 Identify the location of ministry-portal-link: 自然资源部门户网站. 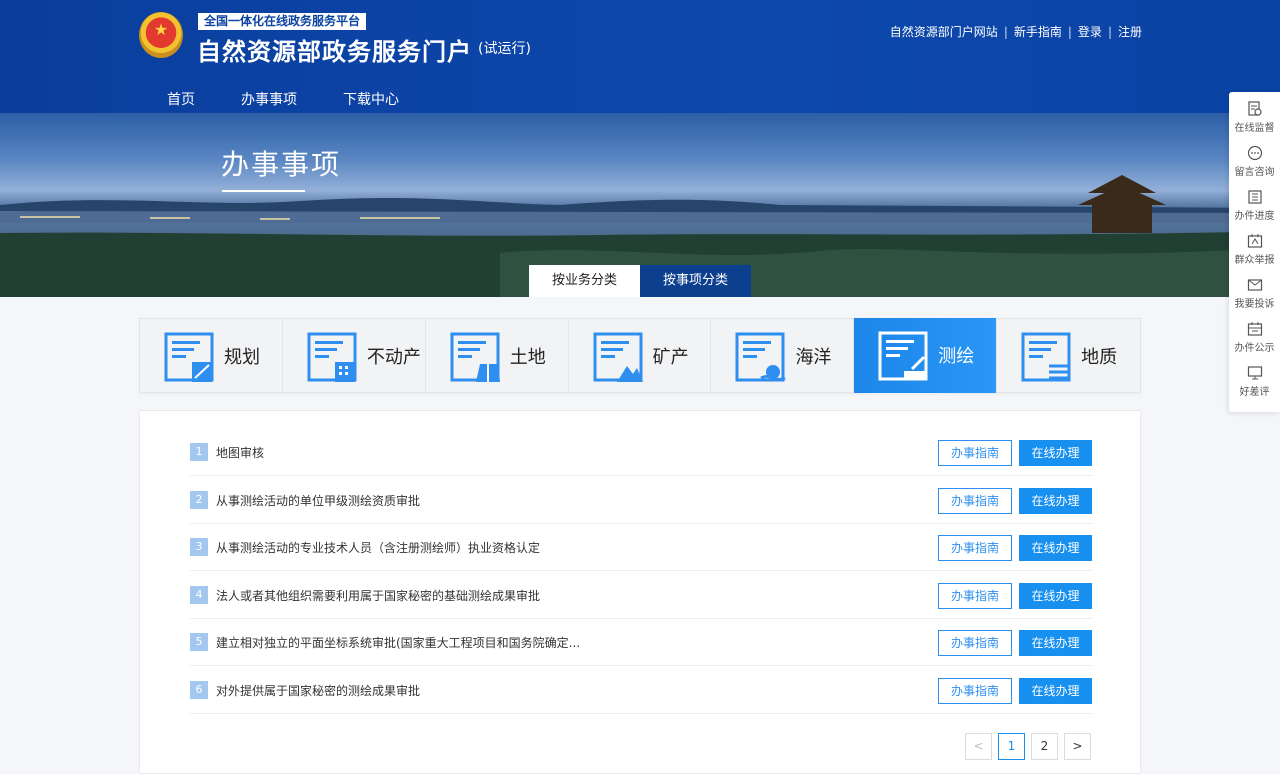
(944, 31).